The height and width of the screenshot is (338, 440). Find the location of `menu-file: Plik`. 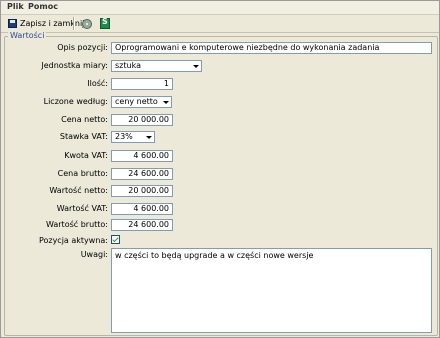

menu-file: Plik is located at coordinates (15, 6).